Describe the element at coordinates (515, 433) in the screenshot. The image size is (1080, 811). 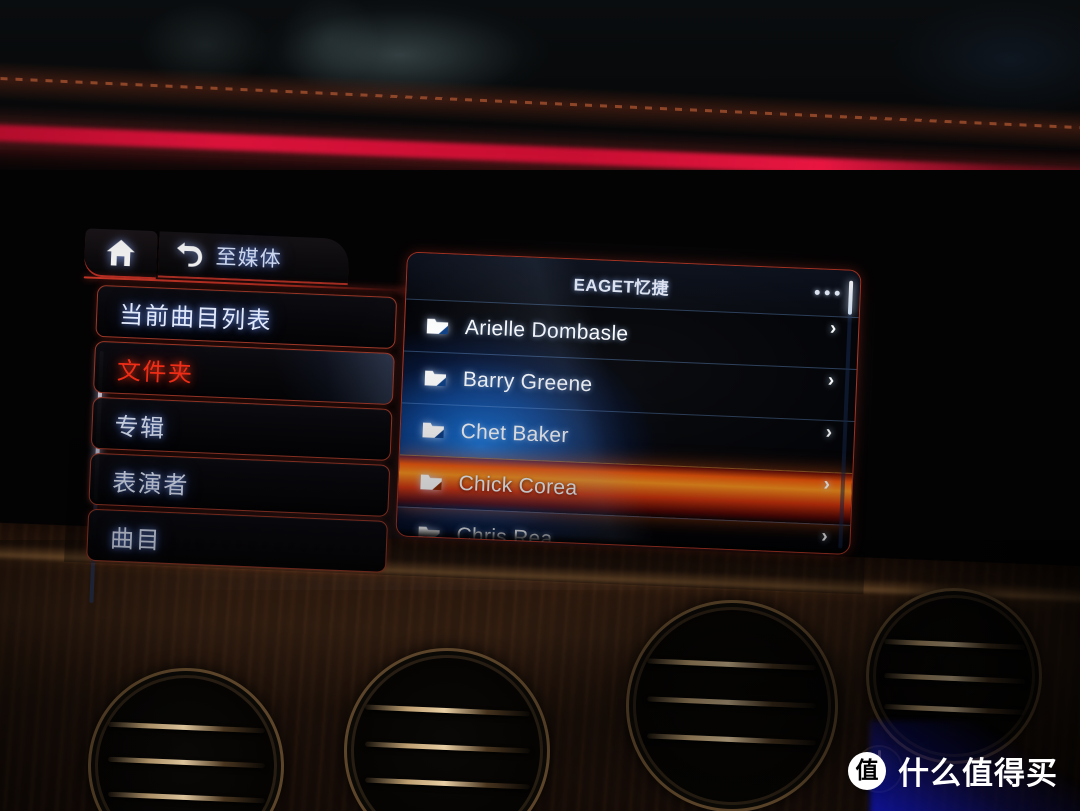
I see `list-item-label: Chet Baker` at that location.